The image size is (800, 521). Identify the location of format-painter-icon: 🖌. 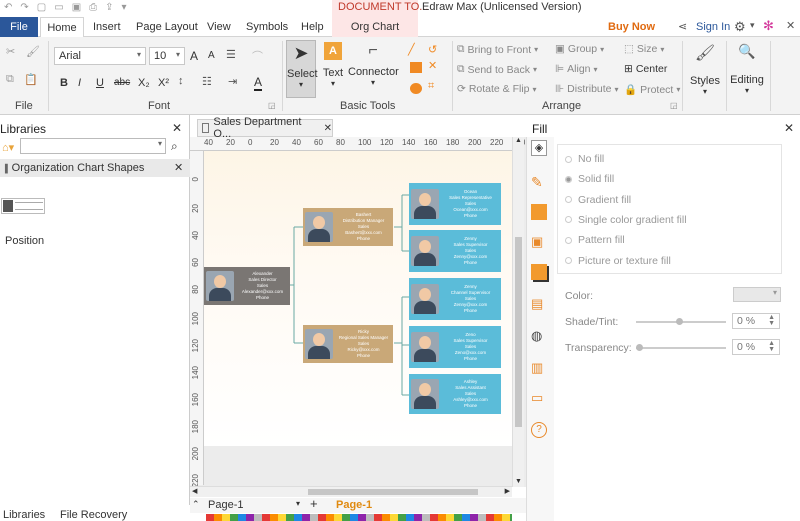
(33, 51).